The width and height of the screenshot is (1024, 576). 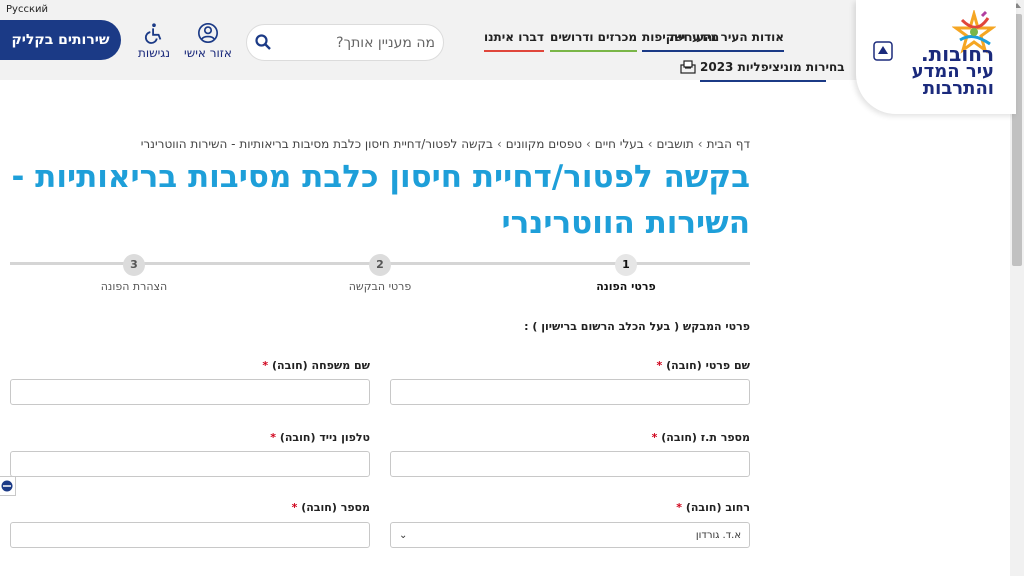 I want to click on house-number-label: מספר (חובה) *, so click(x=329, y=507).